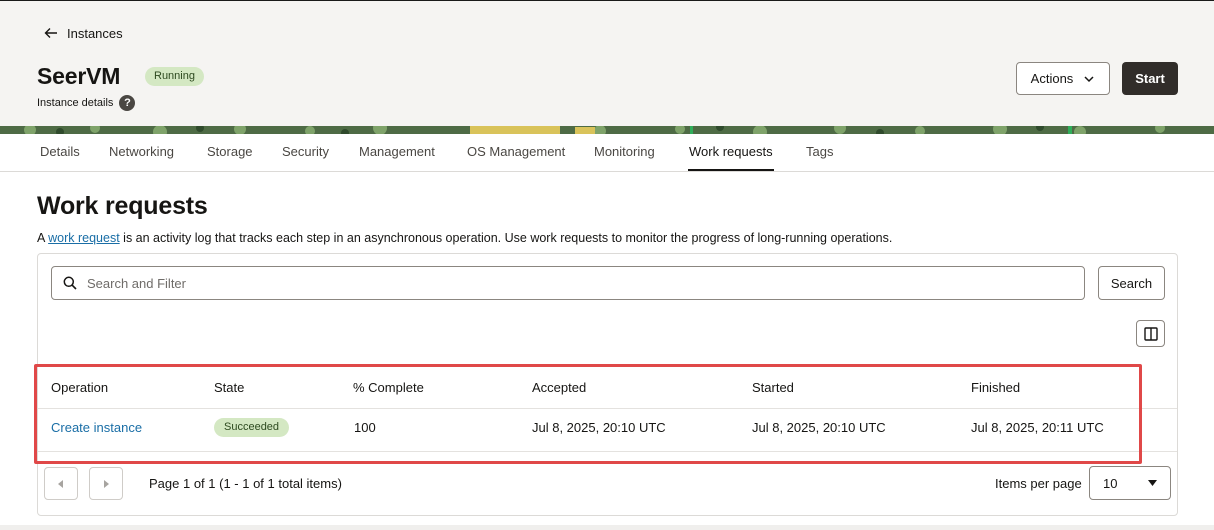 The width and height of the screenshot is (1214, 530). I want to click on previous-page-button, so click(61, 483).